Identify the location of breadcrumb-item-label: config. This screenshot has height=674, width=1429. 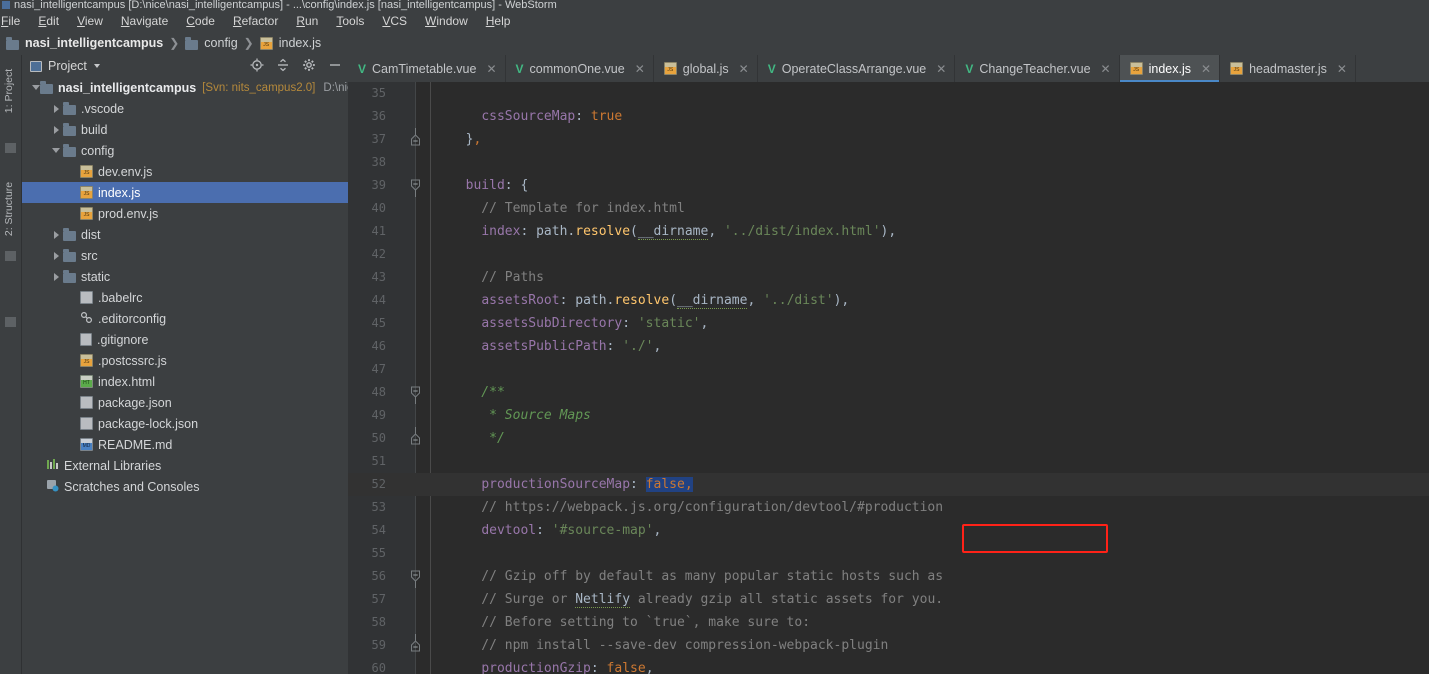
(221, 43).